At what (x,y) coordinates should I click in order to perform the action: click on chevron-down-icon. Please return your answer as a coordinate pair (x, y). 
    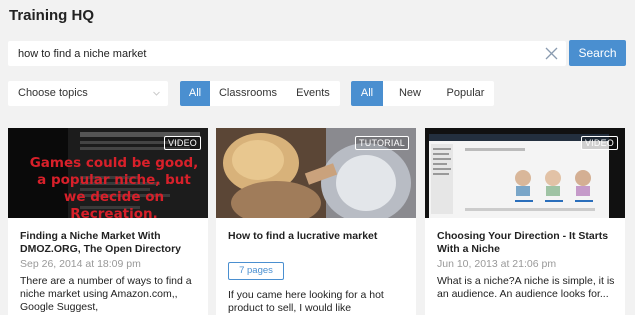
    Looking at the image, I should click on (156, 93).